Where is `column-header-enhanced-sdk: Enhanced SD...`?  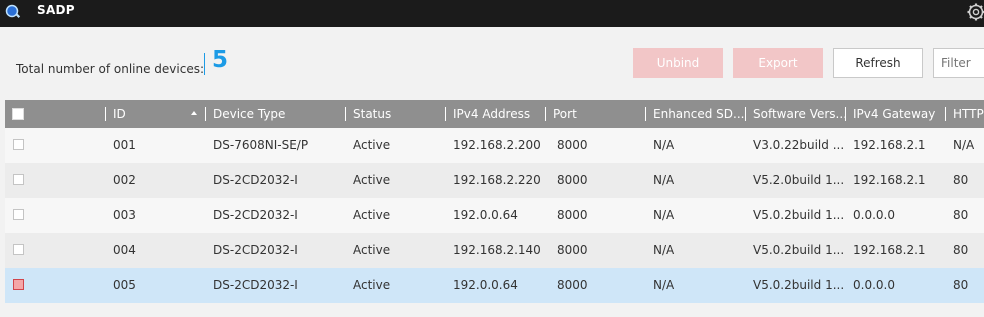 column-header-enhanced-sdk: Enhanced SD... is located at coordinates (699, 114).